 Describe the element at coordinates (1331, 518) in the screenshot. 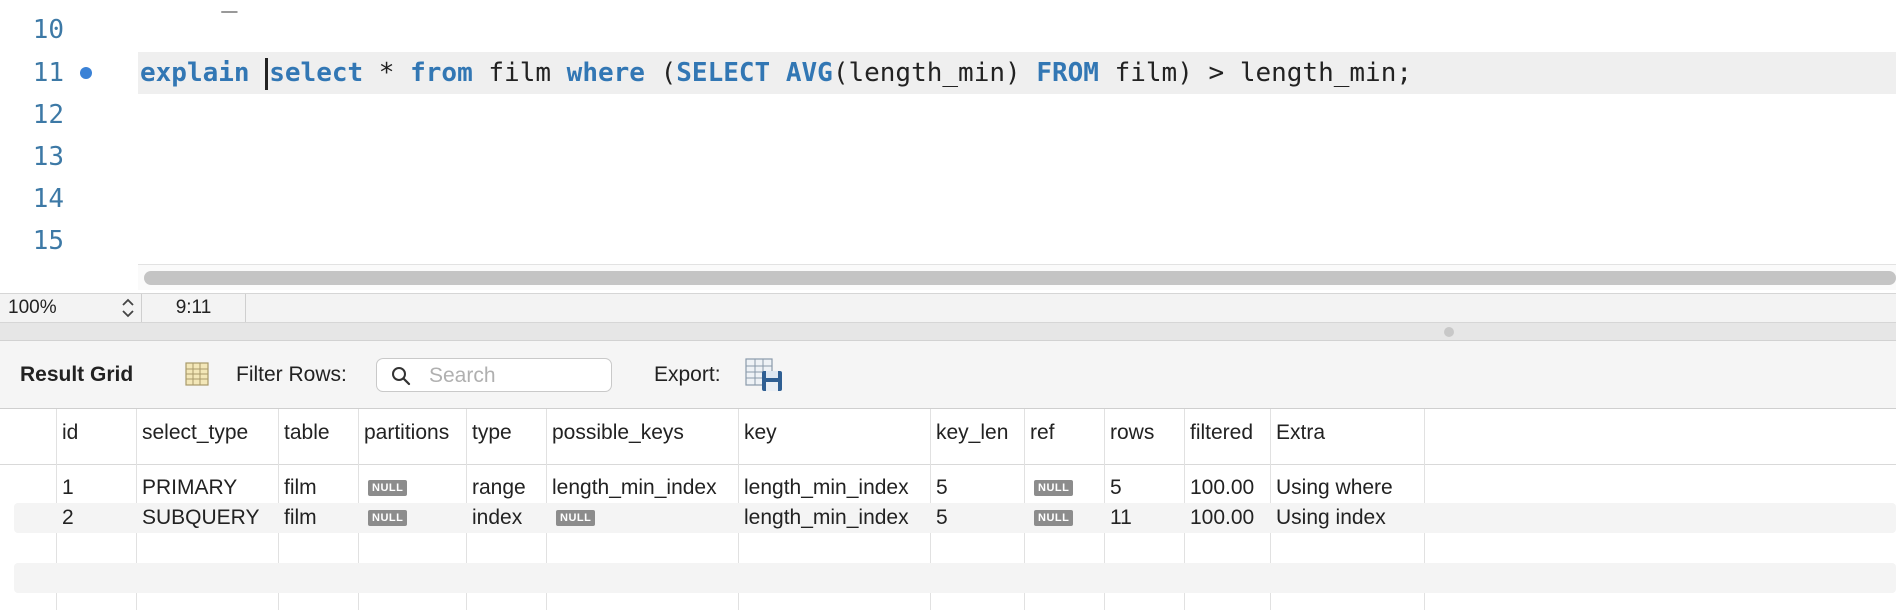

I see `cell-extra: Using index` at that location.